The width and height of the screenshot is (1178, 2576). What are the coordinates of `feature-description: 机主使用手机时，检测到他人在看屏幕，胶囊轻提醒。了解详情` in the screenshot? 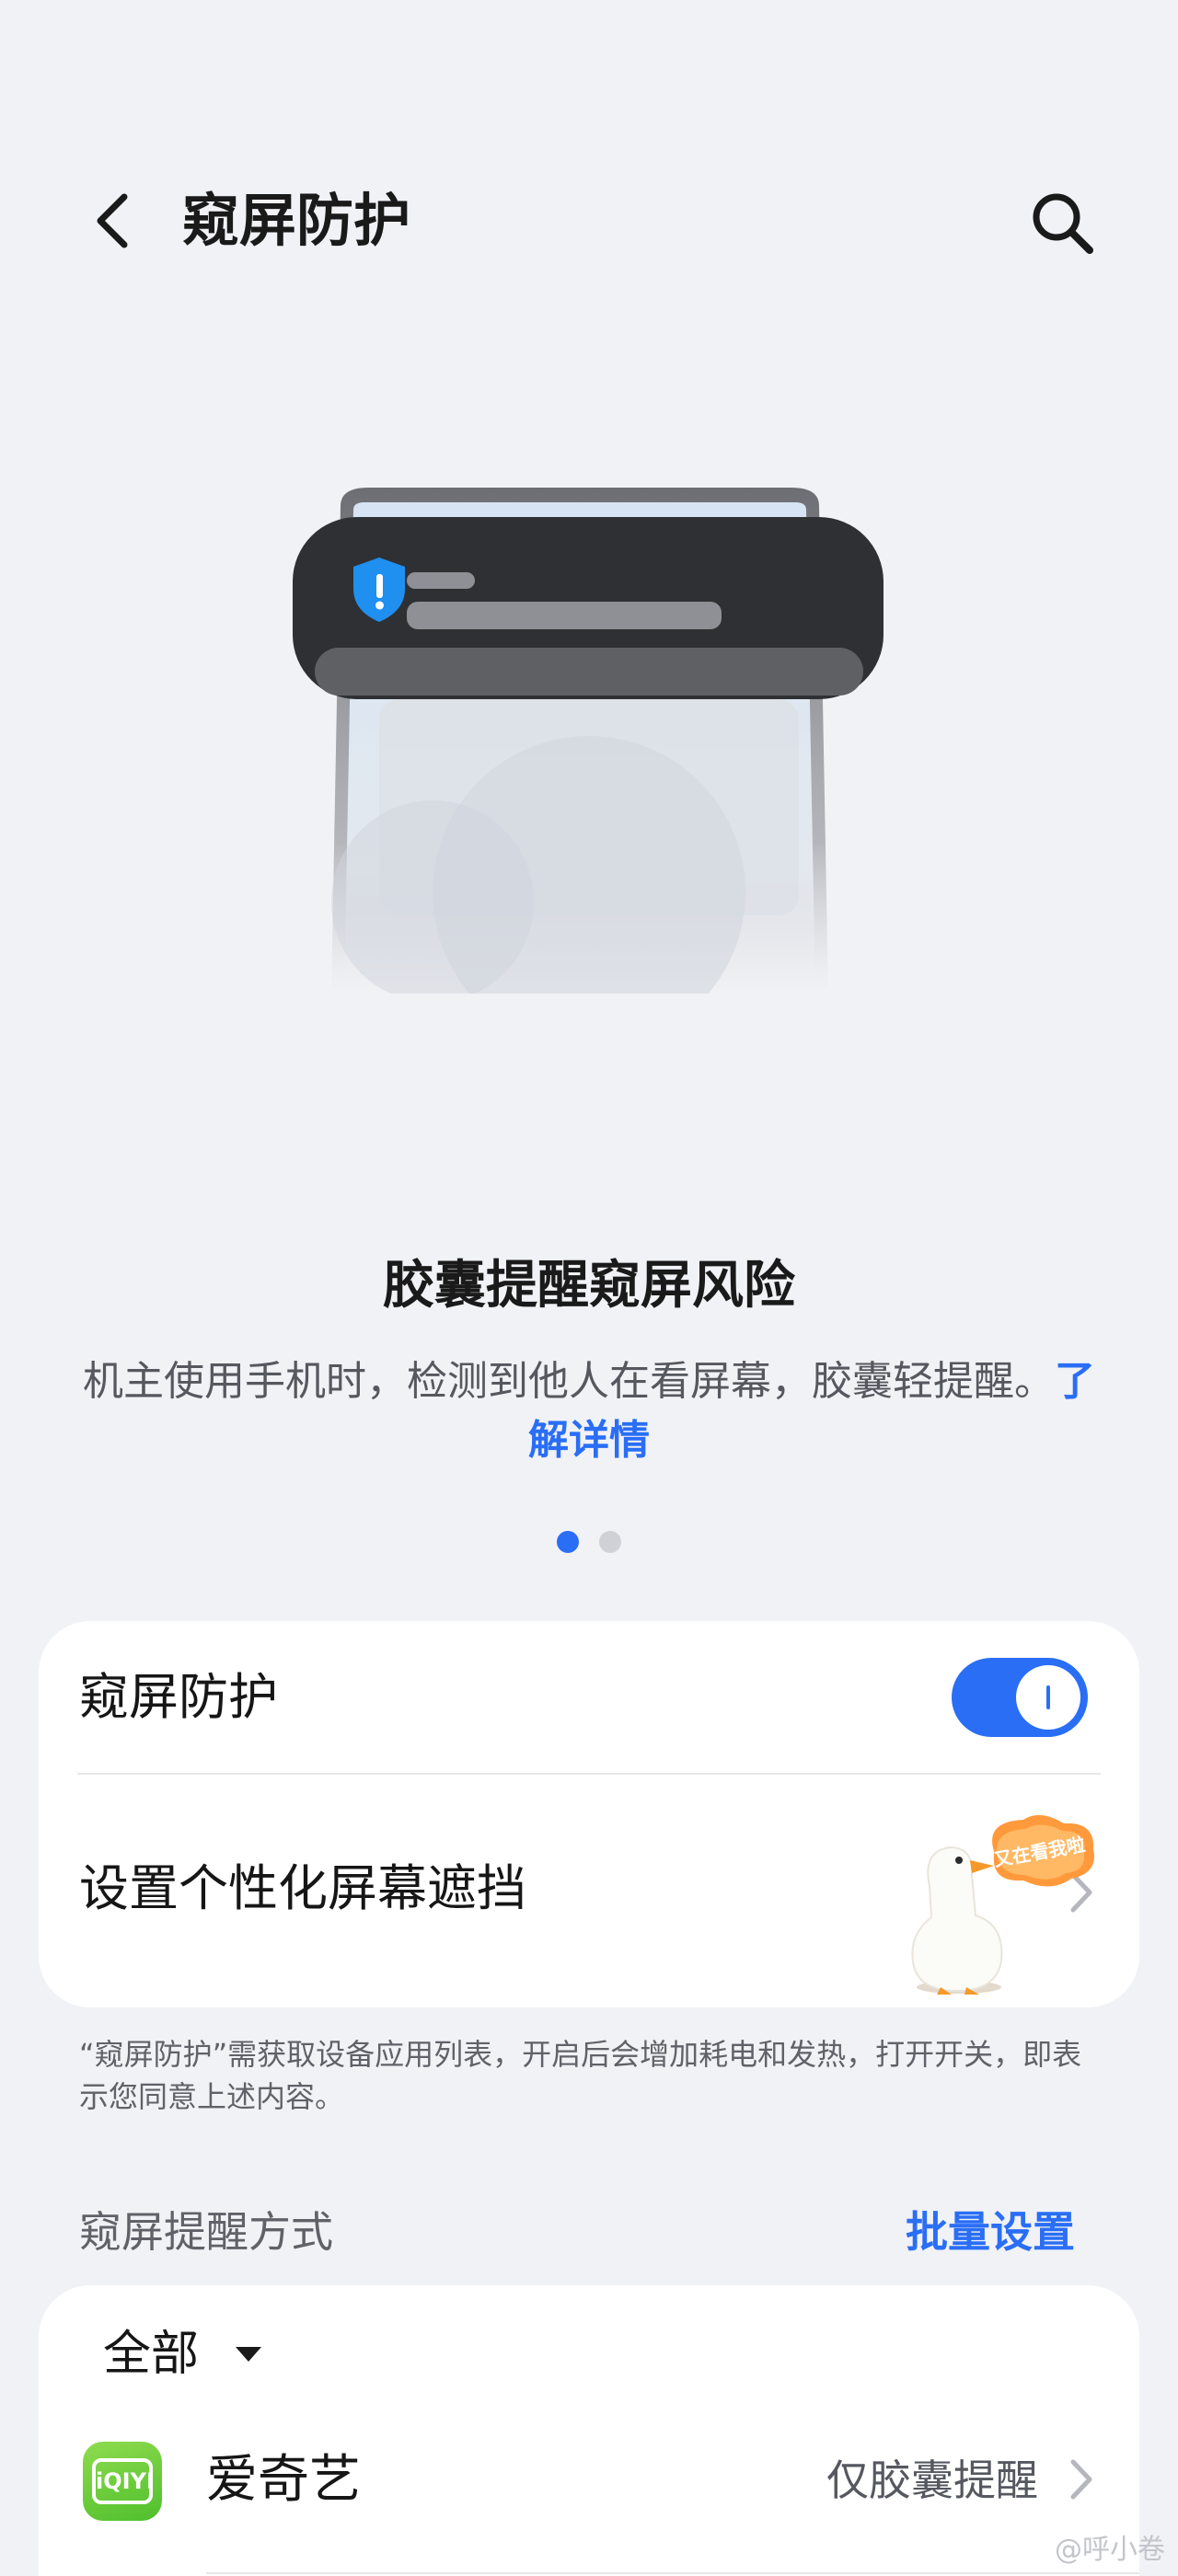 It's located at (589, 1411).